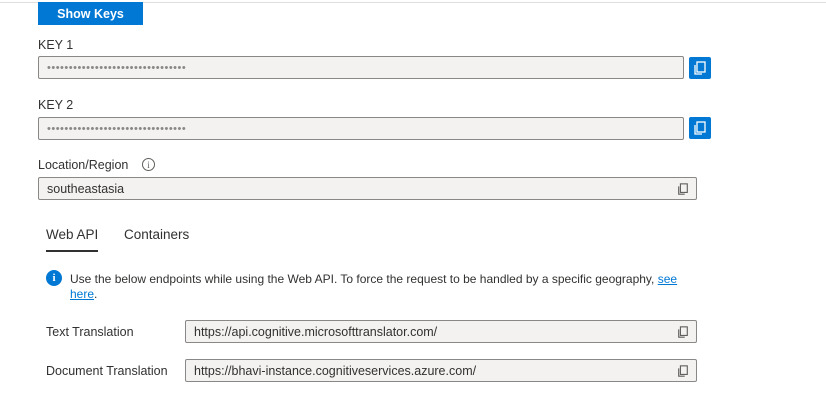  I want to click on copy-text-translation-button, so click(683, 332).